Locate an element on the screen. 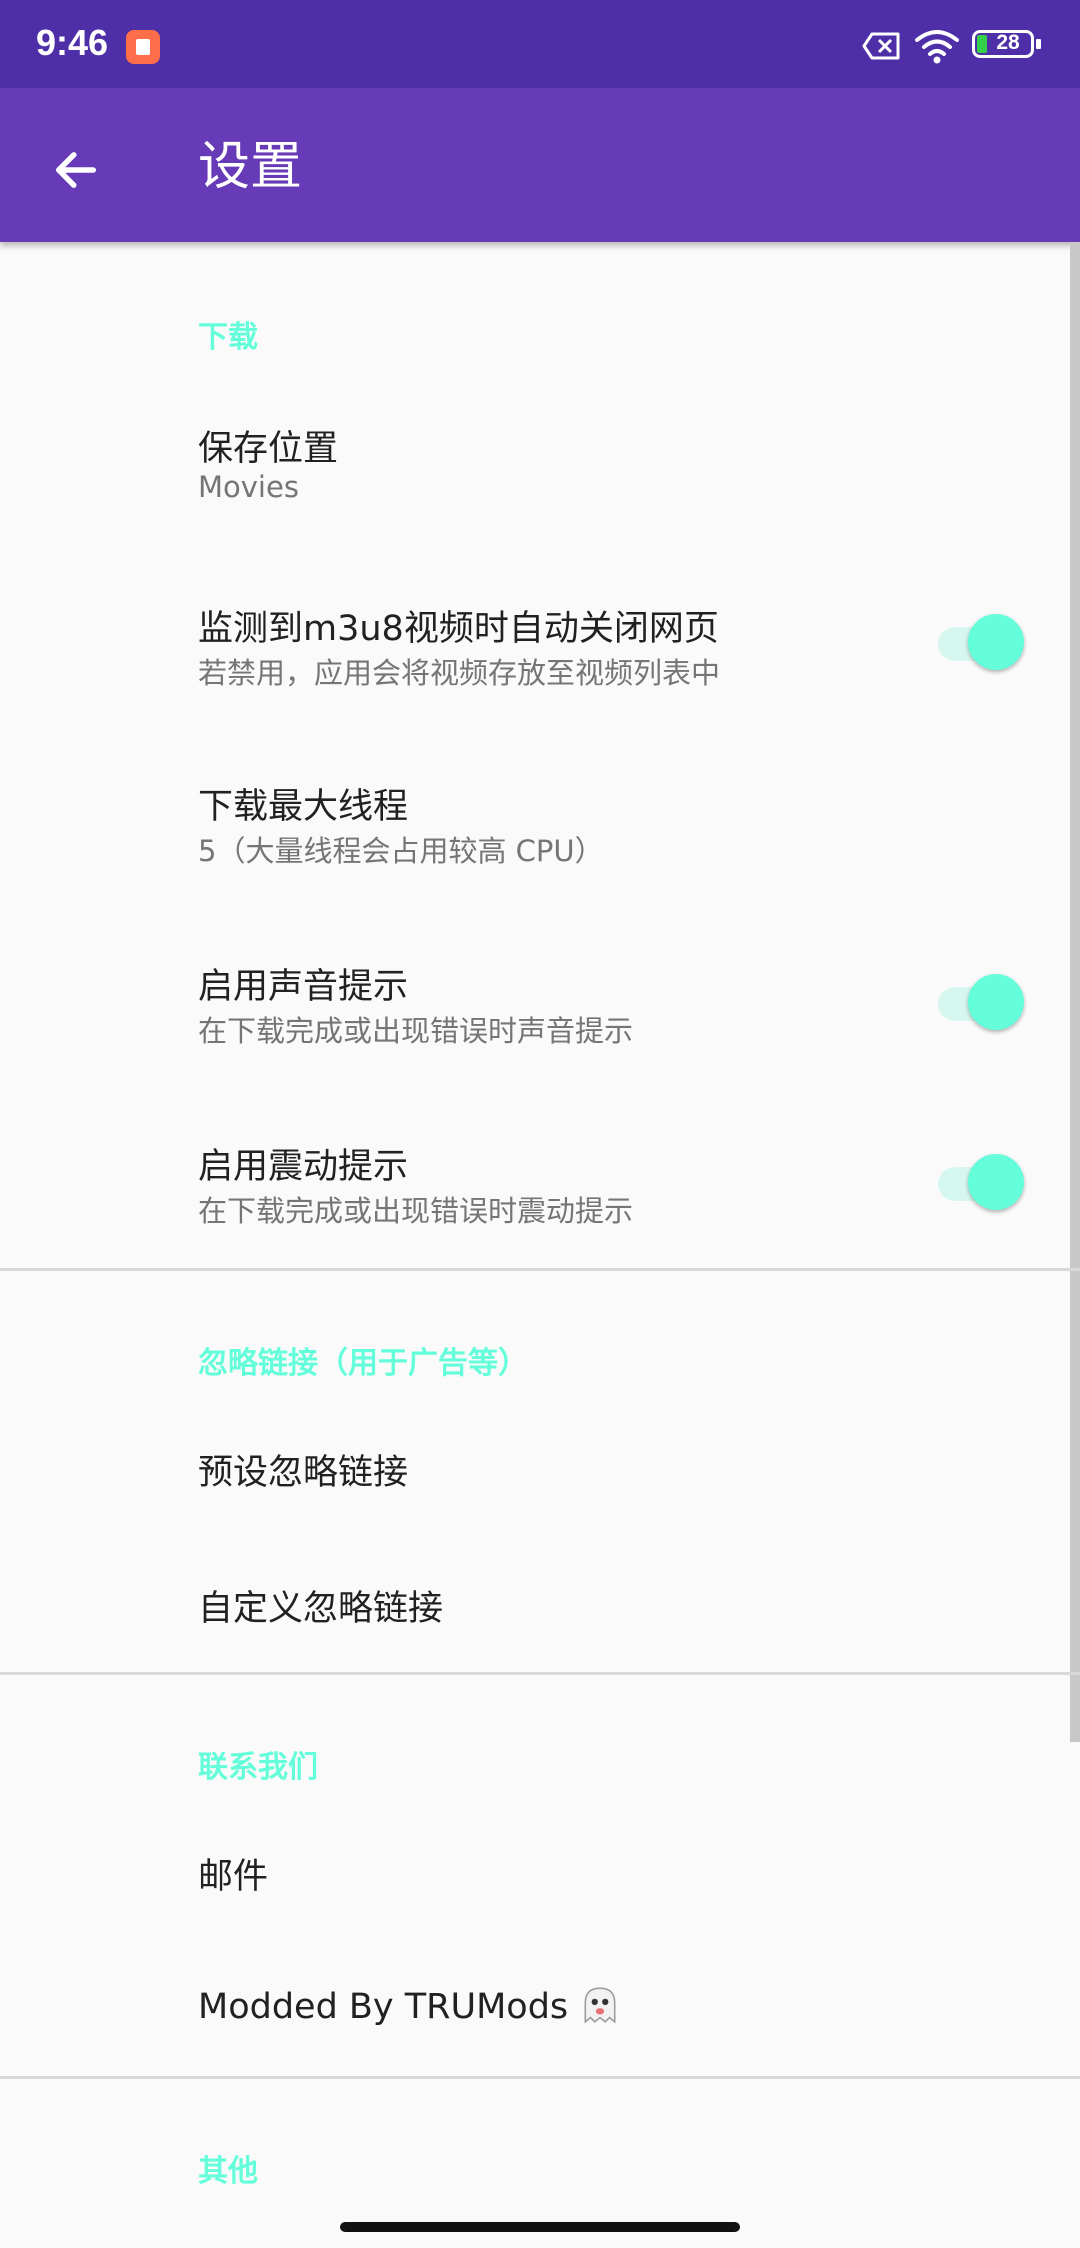 This screenshot has width=1080, height=2248. status-bar: 9:46 28 is located at coordinates (540, 44).